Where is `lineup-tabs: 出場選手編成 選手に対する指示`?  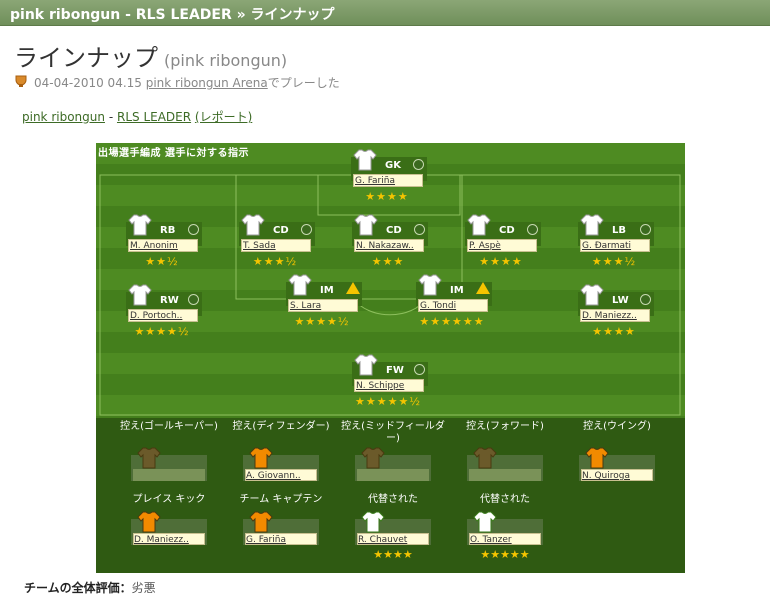 lineup-tabs: 出場選手編成 選手に対する指示 is located at coordinates (173, 151).